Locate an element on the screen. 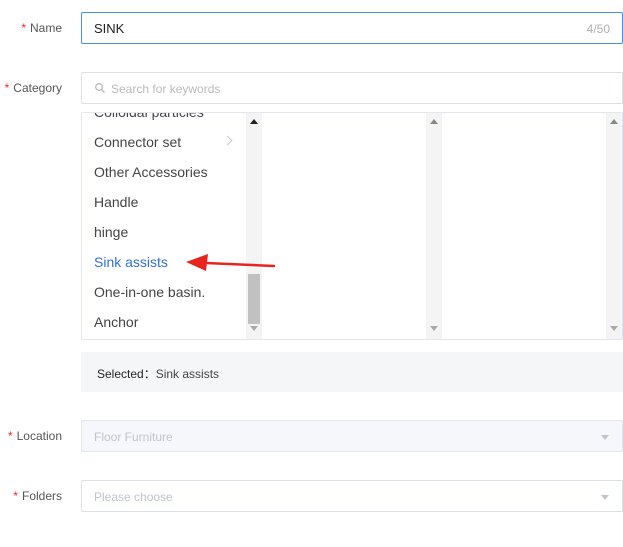  selected-value: Sink assists is located at coordinates (187, 374).